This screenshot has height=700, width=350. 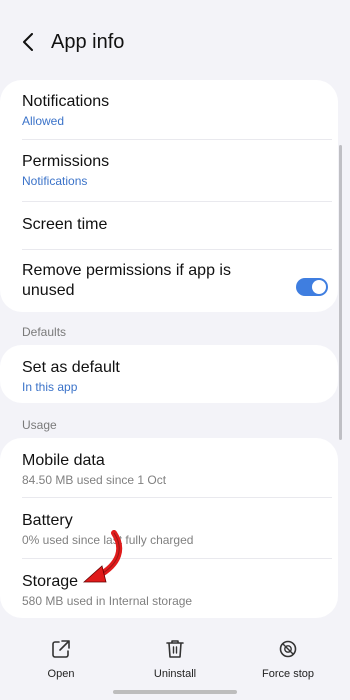 I want to click on back-chevron-icon, so click(x=28, y=42).